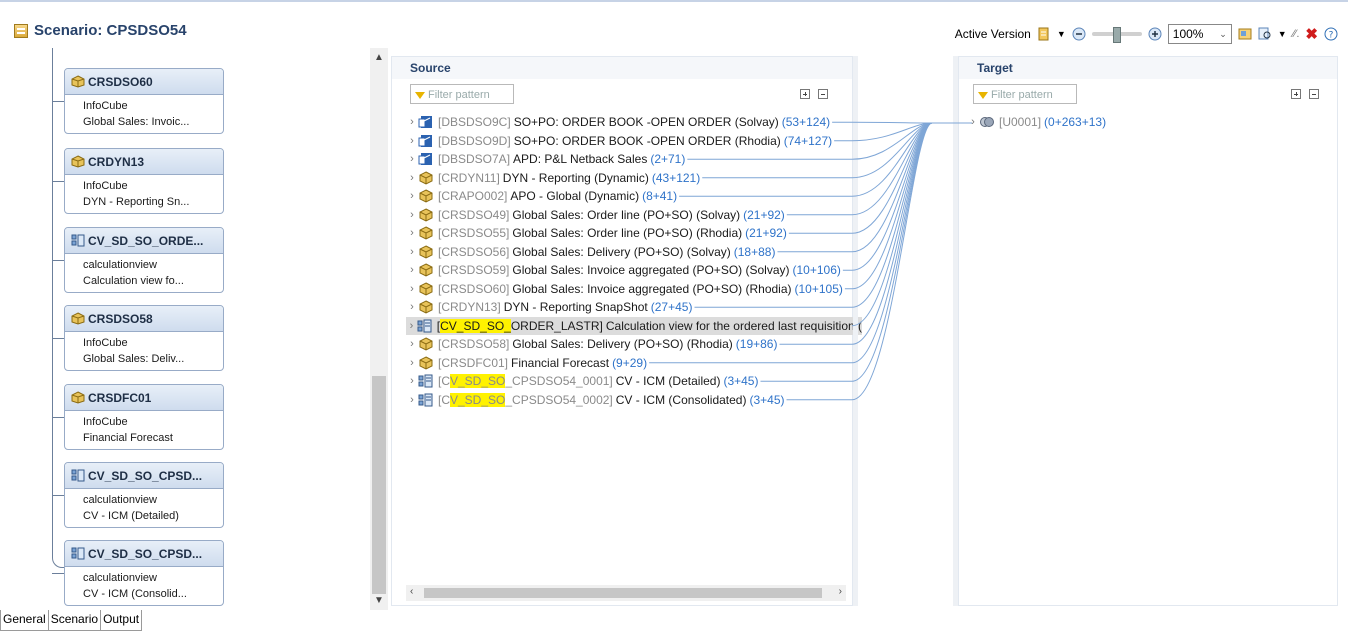 The height and width of the screenshot is (631, 1348). I want to click on source-tech-name: [CRSDSO59], so click(474, 270).